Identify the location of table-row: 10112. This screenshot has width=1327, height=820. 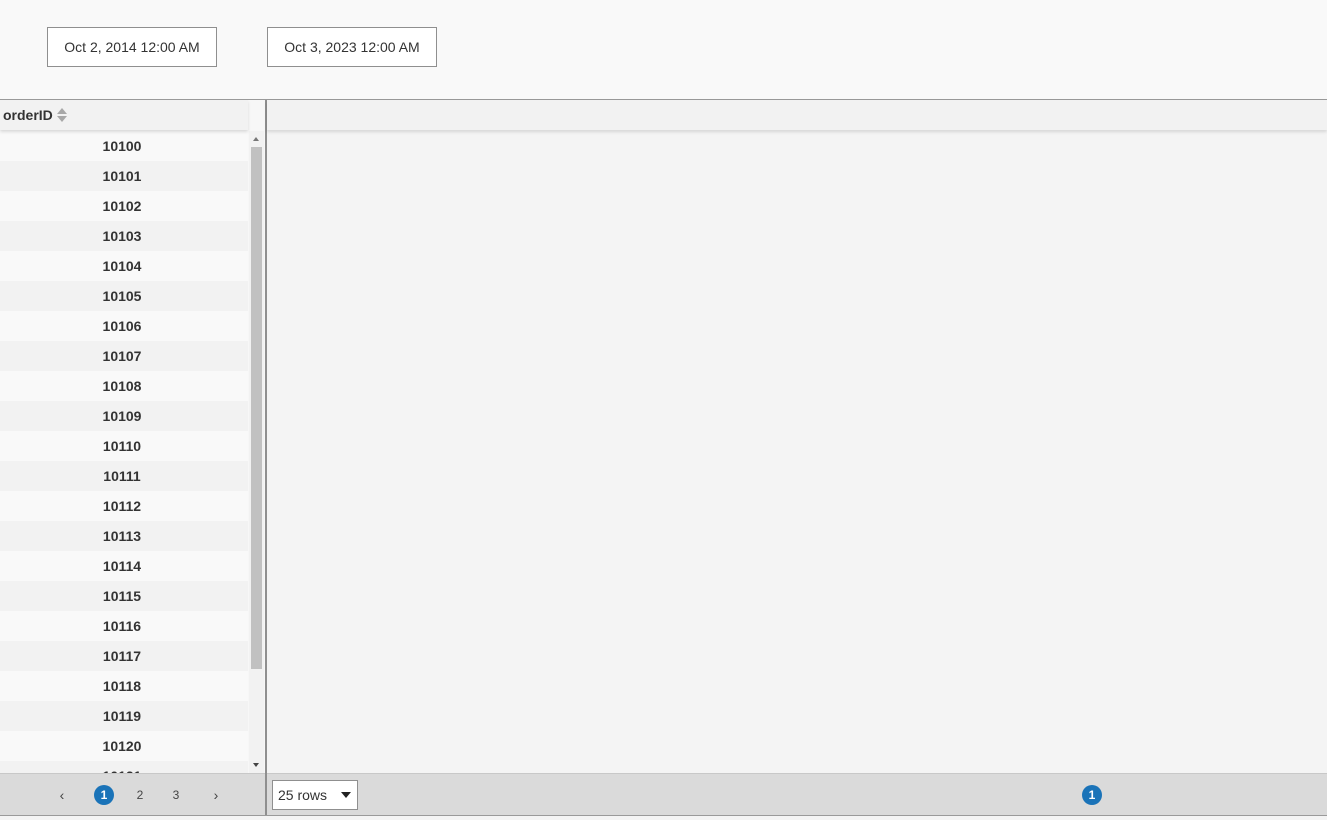
(124, 506).